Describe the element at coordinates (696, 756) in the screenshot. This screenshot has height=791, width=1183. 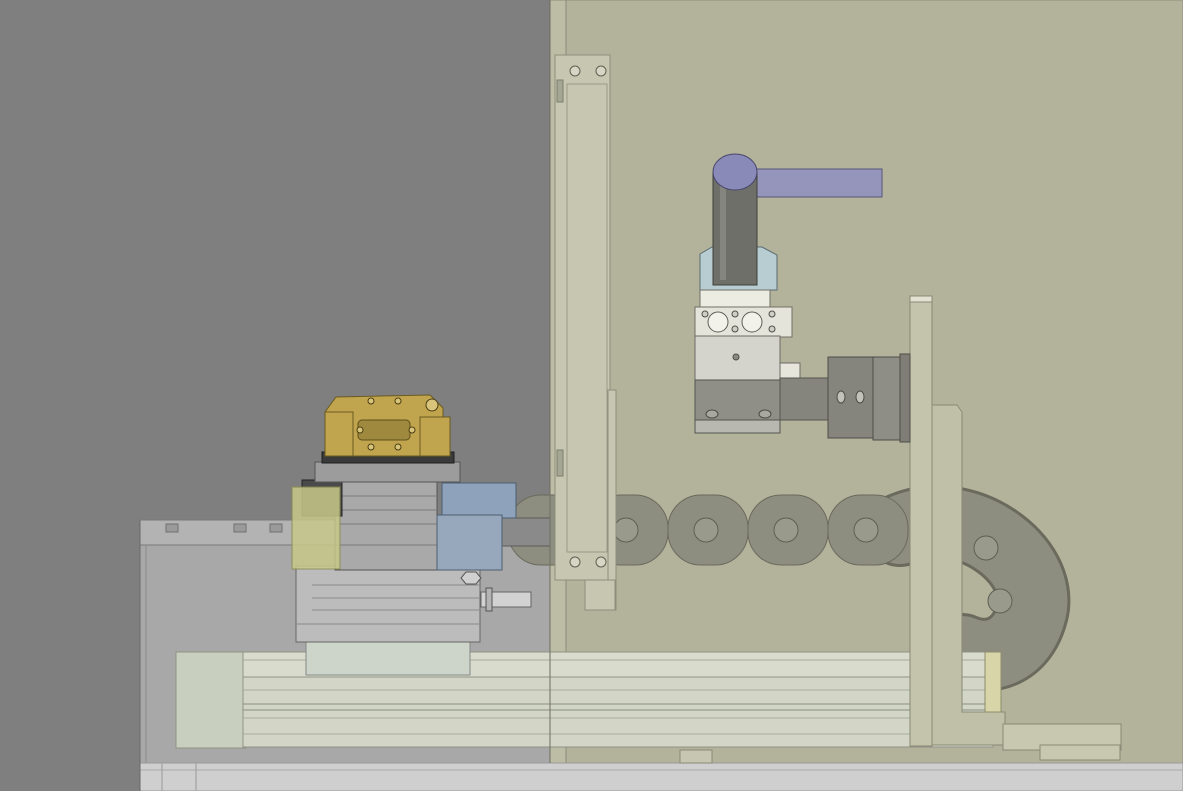
I see `floor-clip` at that location.